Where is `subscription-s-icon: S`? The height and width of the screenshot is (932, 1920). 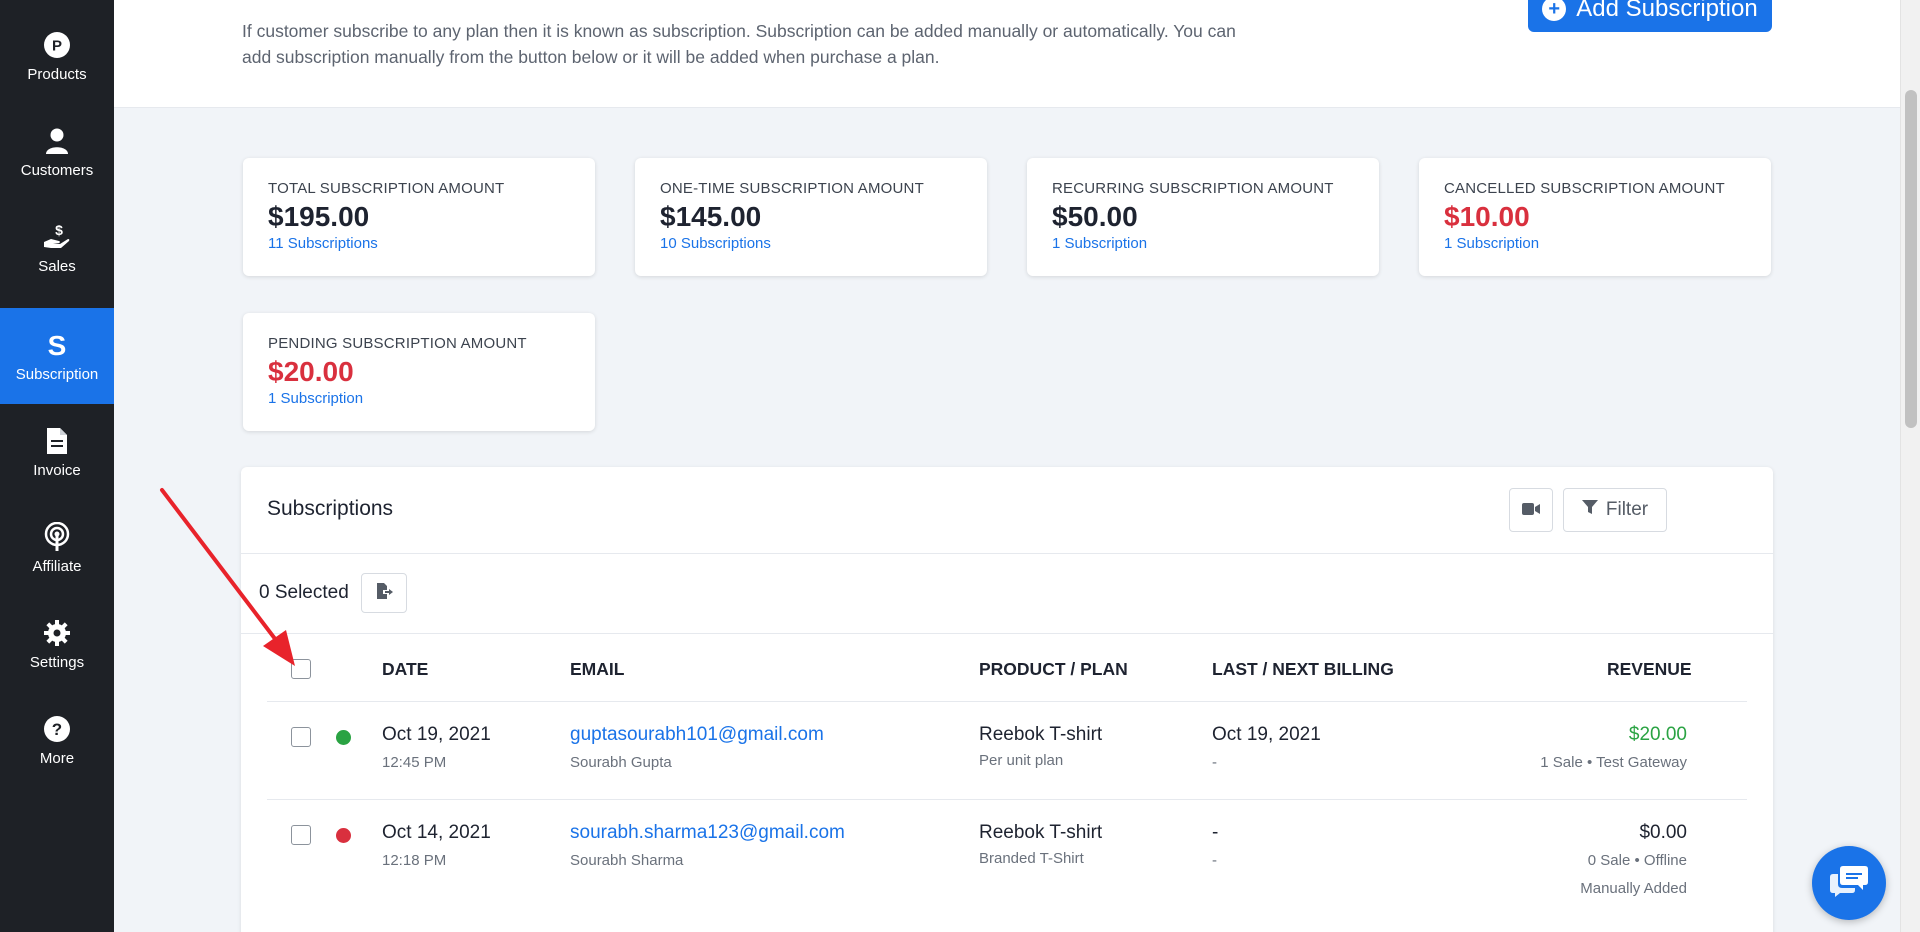 subscription-s-icon: S is located at coordinates (57, 345).